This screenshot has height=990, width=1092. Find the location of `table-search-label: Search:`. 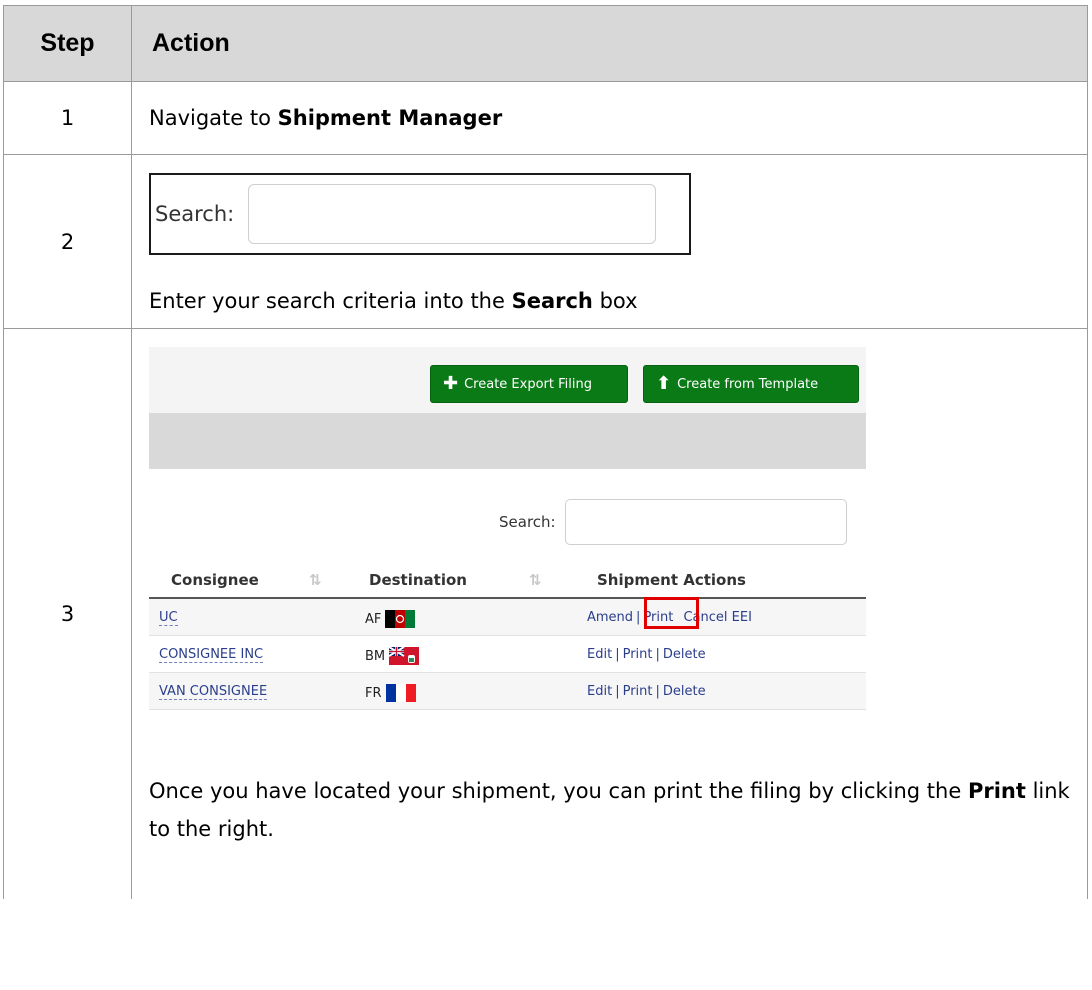

table-search-label: Search: is located at coordinates (527, 522).